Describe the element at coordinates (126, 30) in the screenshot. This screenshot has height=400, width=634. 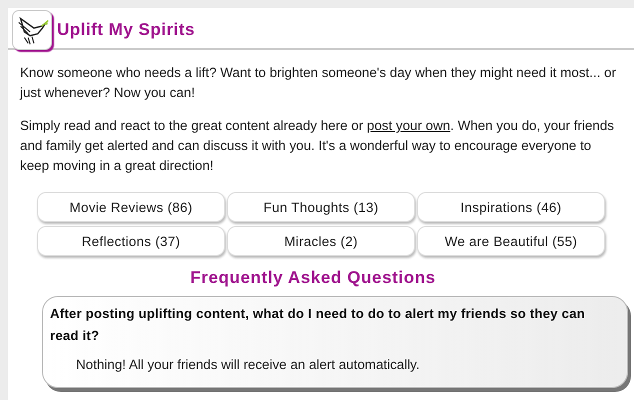
I see `site-title: Uplift My Spirits` at that location.